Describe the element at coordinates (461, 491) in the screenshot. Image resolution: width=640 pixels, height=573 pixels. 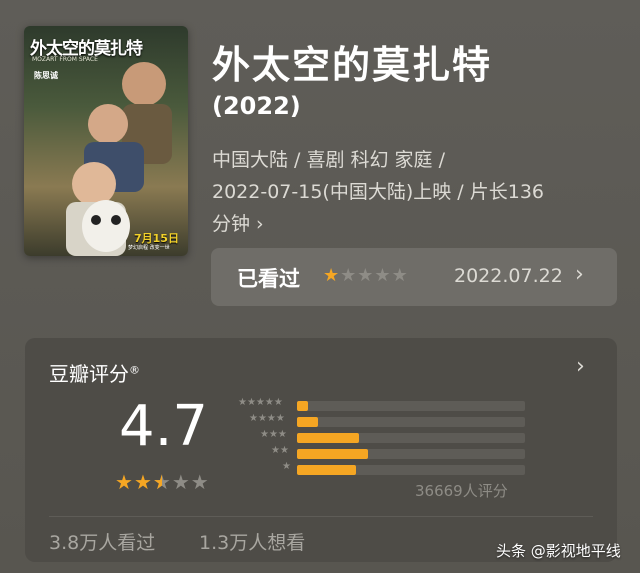
I see `rating-count: 36669人评分` at that location.